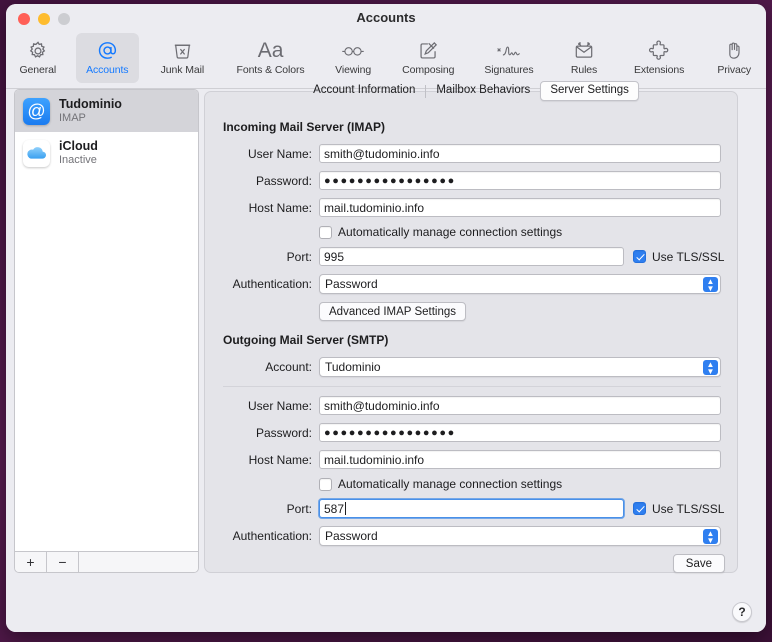  Describe the element at coordinates (659, 70) in the screenshot. I see `toolbar-label: Extensions` at that location.